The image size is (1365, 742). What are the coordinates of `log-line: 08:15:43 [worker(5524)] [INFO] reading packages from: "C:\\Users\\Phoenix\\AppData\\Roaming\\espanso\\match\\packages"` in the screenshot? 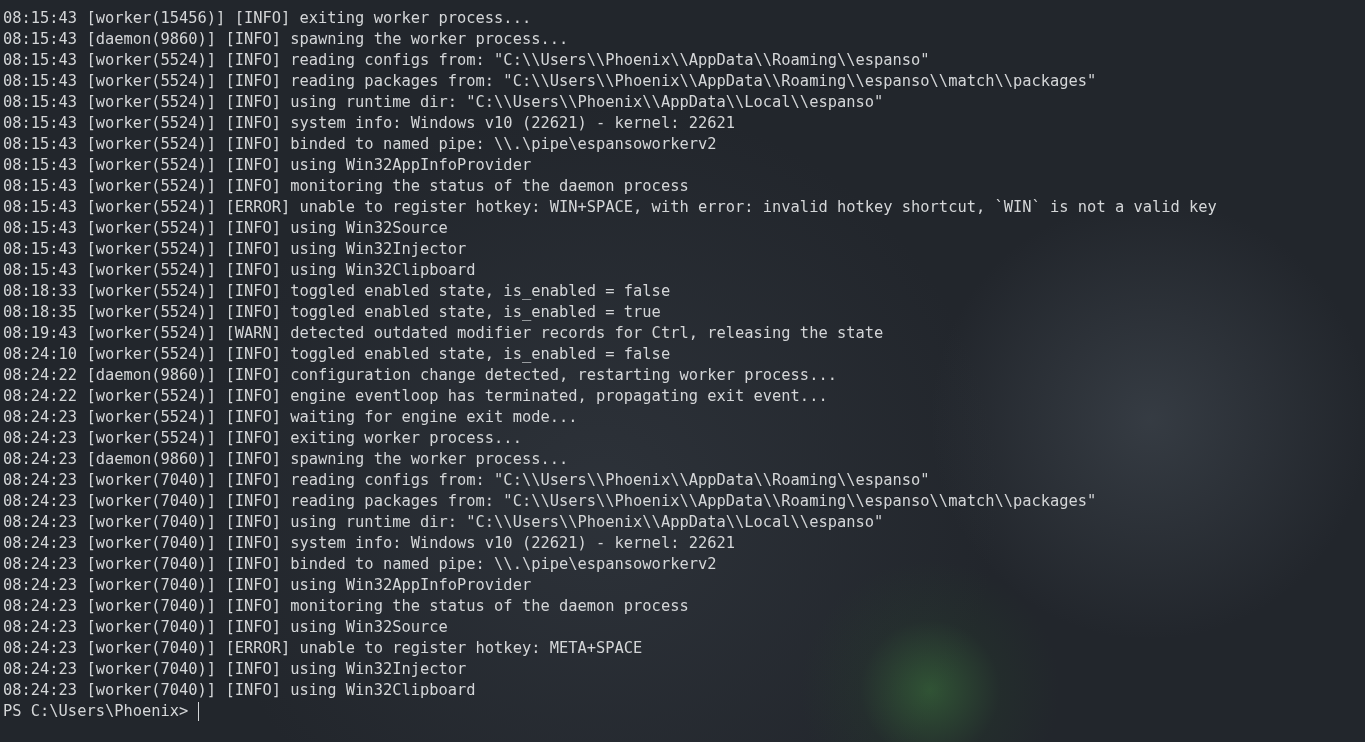 It's located at (550, 81).